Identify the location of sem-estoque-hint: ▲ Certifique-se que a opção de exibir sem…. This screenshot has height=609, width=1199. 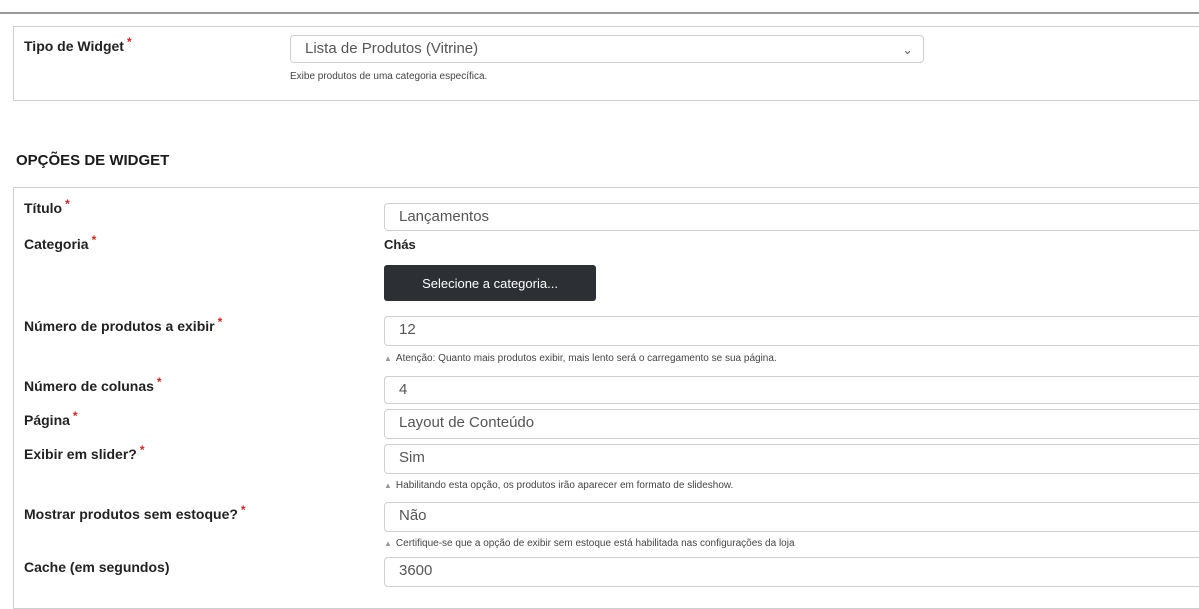
(589, 543).